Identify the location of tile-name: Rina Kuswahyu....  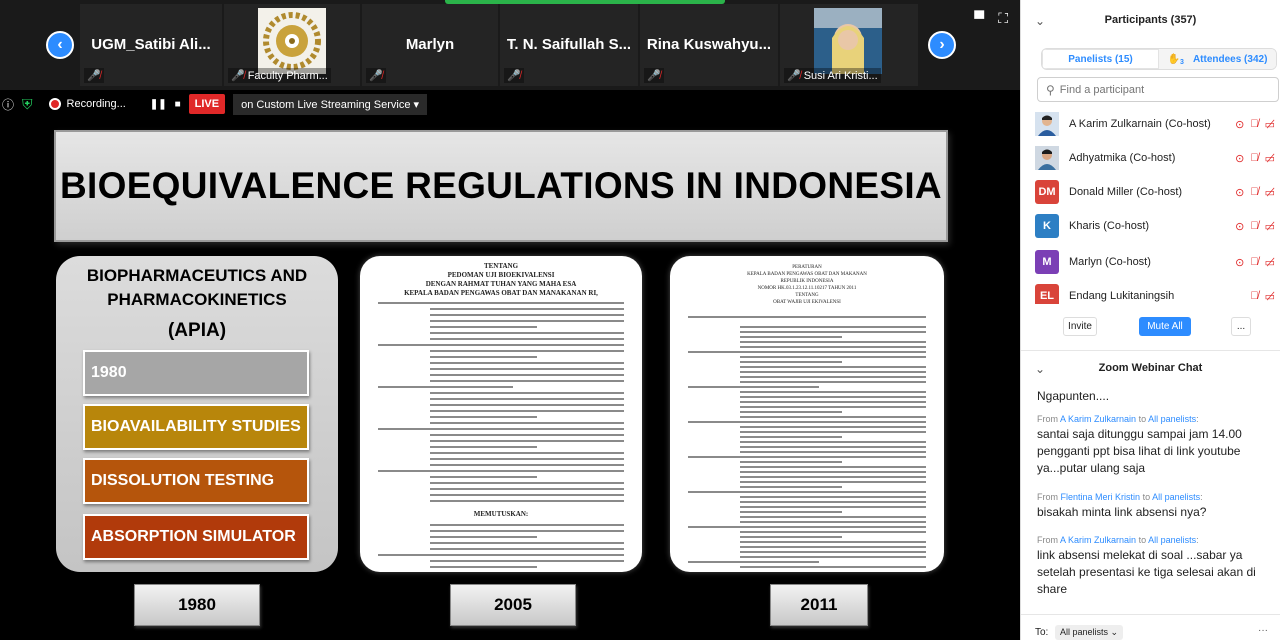
(709, 44).